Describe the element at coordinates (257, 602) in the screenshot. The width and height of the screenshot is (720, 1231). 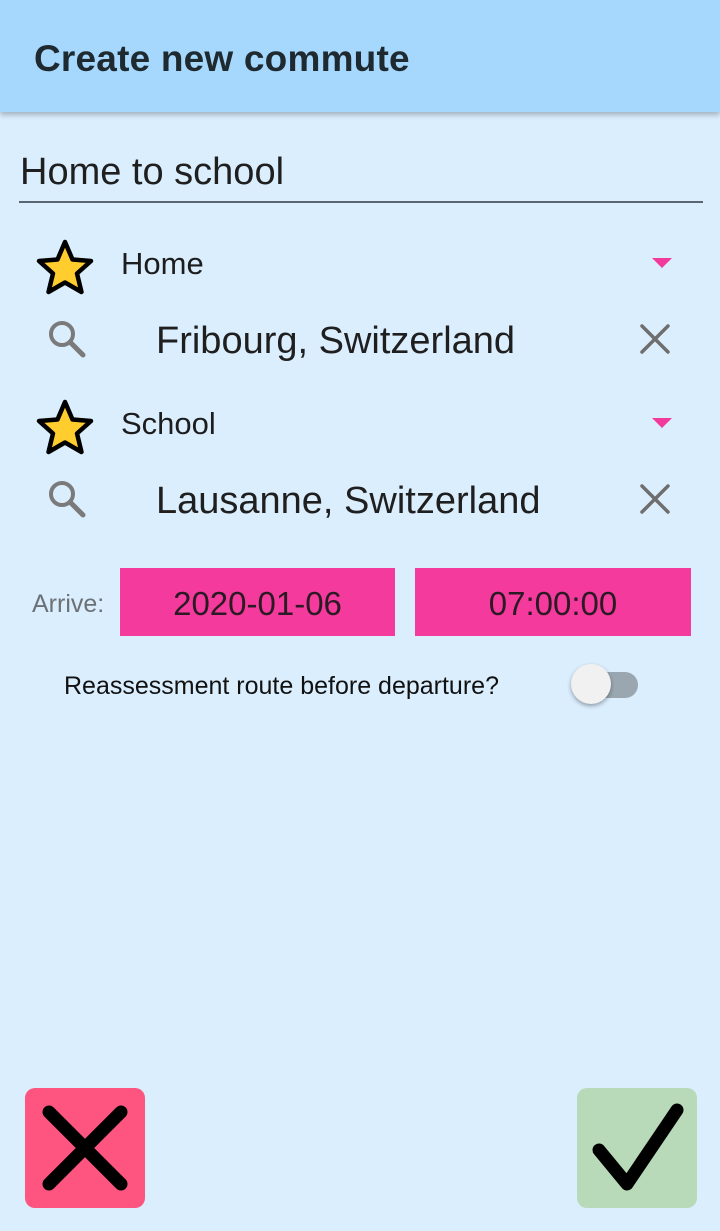
I see `arrive-date-button: 2020-01-06` at that location.